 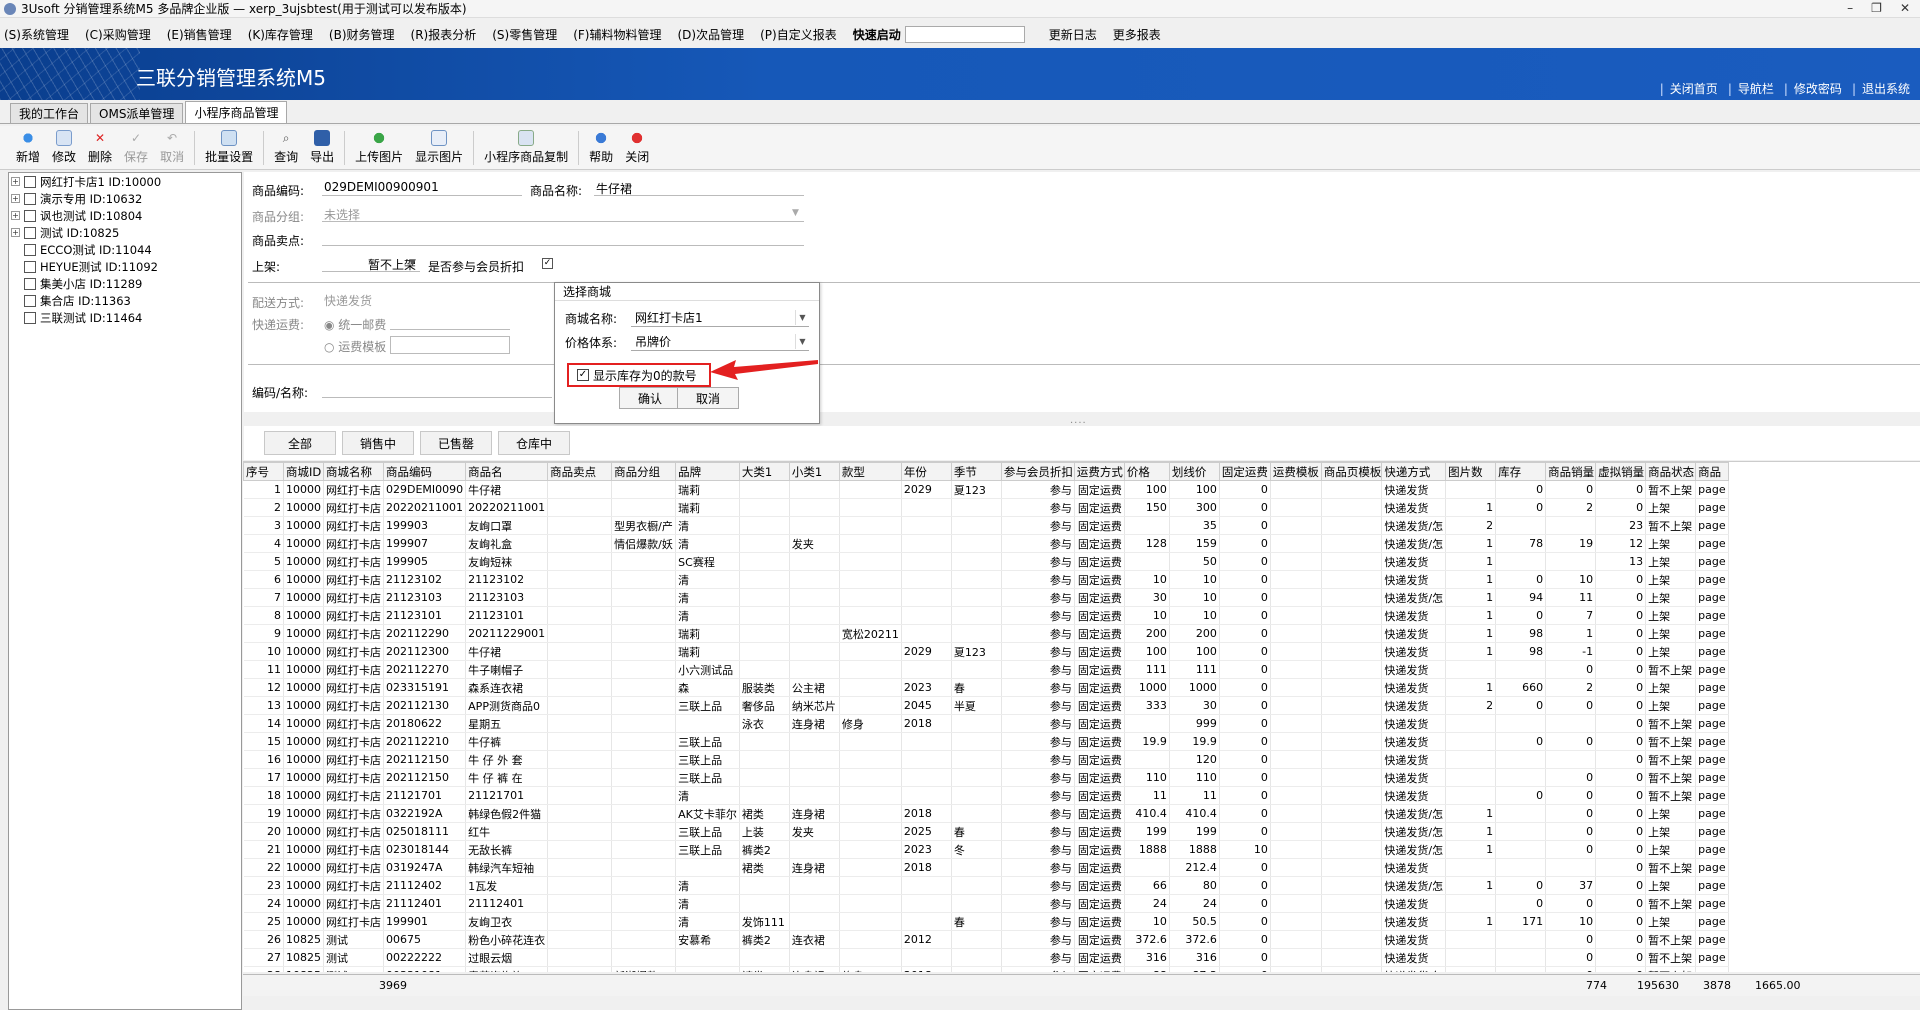 I want to click on delete-button: ✕ 删除, so click(x=100, y=147).